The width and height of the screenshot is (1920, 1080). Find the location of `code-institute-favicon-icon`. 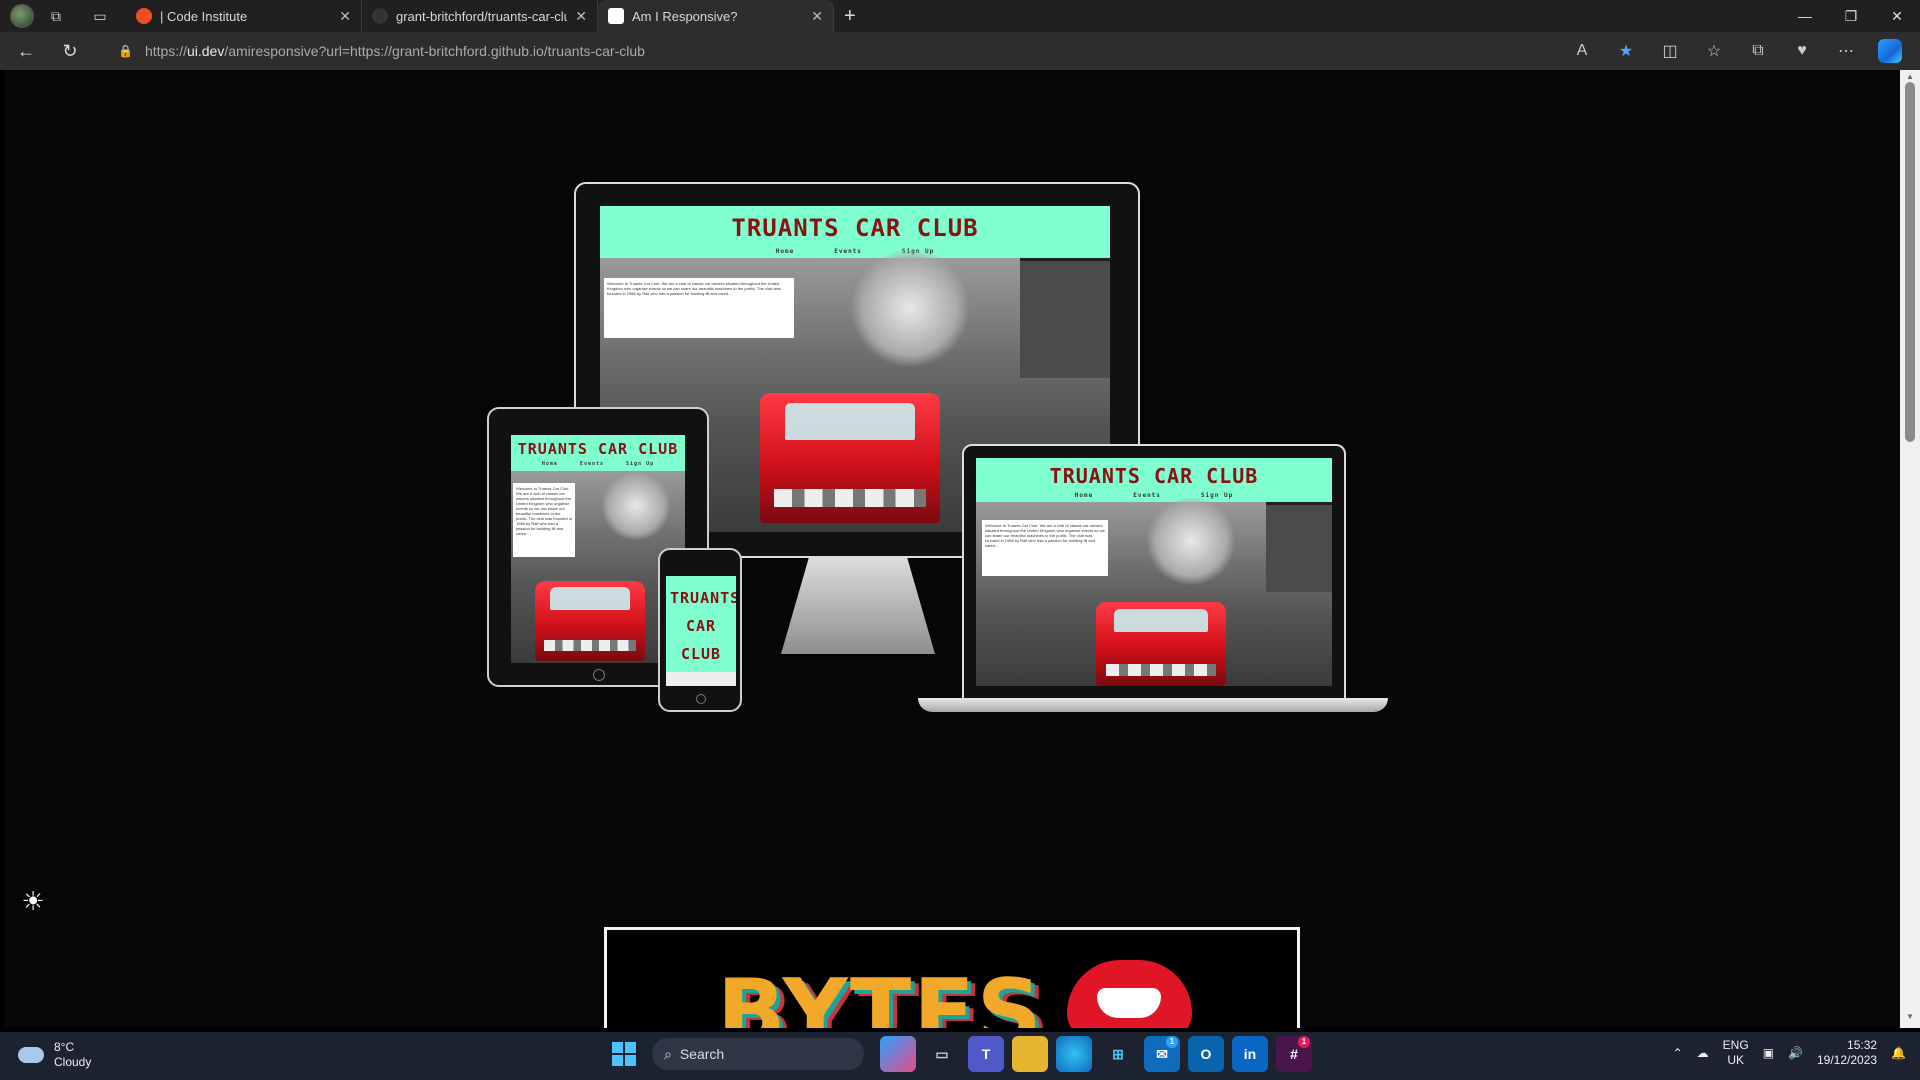

code-institute-favicon-icon is located at coordinates (144, 16).